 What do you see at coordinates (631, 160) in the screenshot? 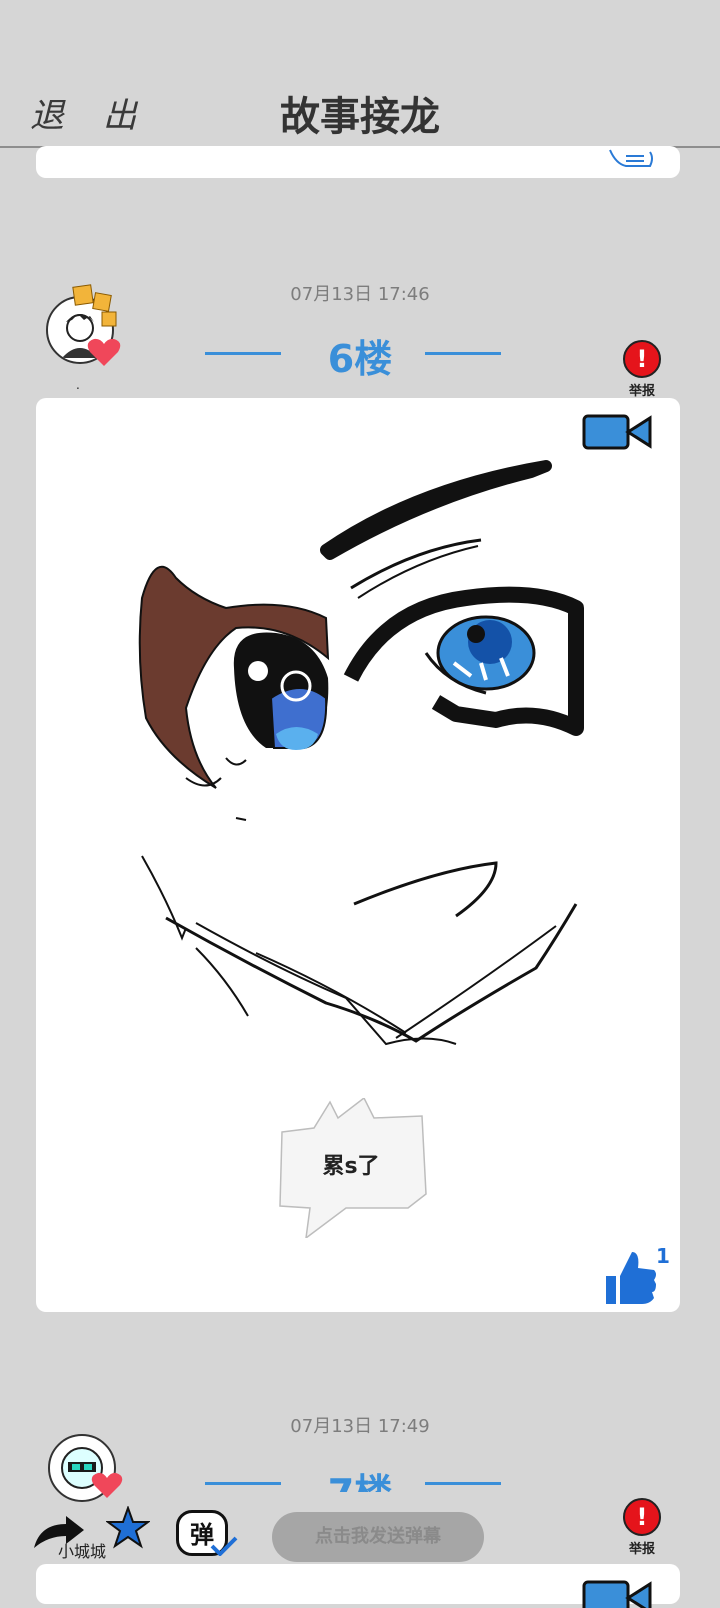
I see `like-outline-icon` at bounding box center [631, 160].